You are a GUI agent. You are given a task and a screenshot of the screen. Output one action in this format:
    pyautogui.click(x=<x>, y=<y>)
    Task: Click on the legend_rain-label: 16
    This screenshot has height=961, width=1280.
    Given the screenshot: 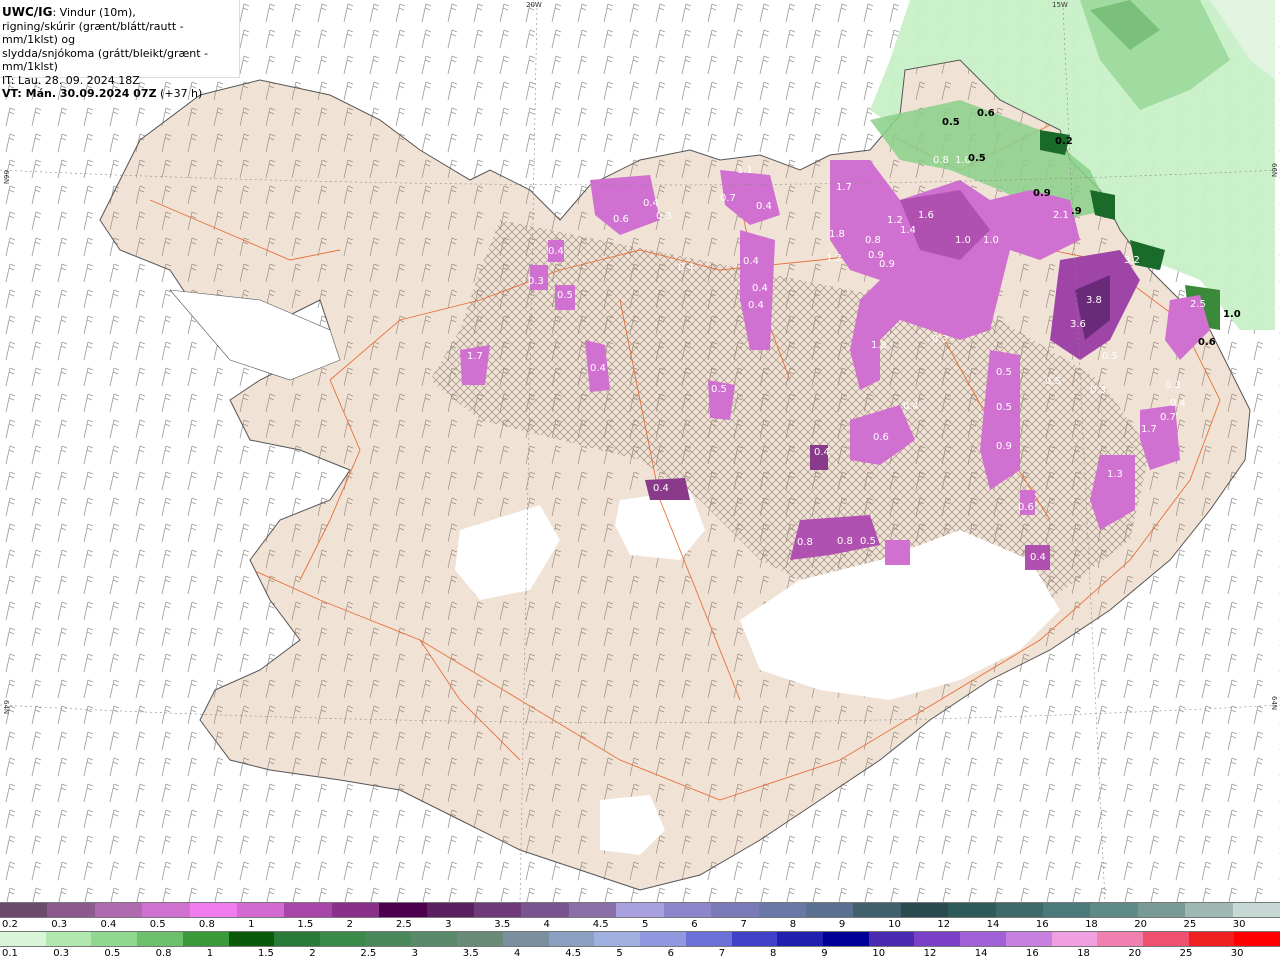 What is the action you would take?
    pyautogui.click(x=1032, y=953)
    